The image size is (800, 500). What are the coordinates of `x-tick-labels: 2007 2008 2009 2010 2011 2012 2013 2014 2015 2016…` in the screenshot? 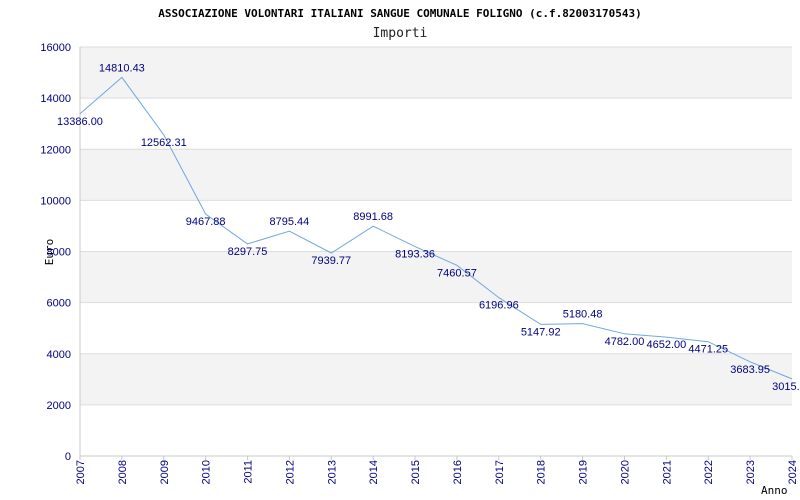 It's located at (437, 472).